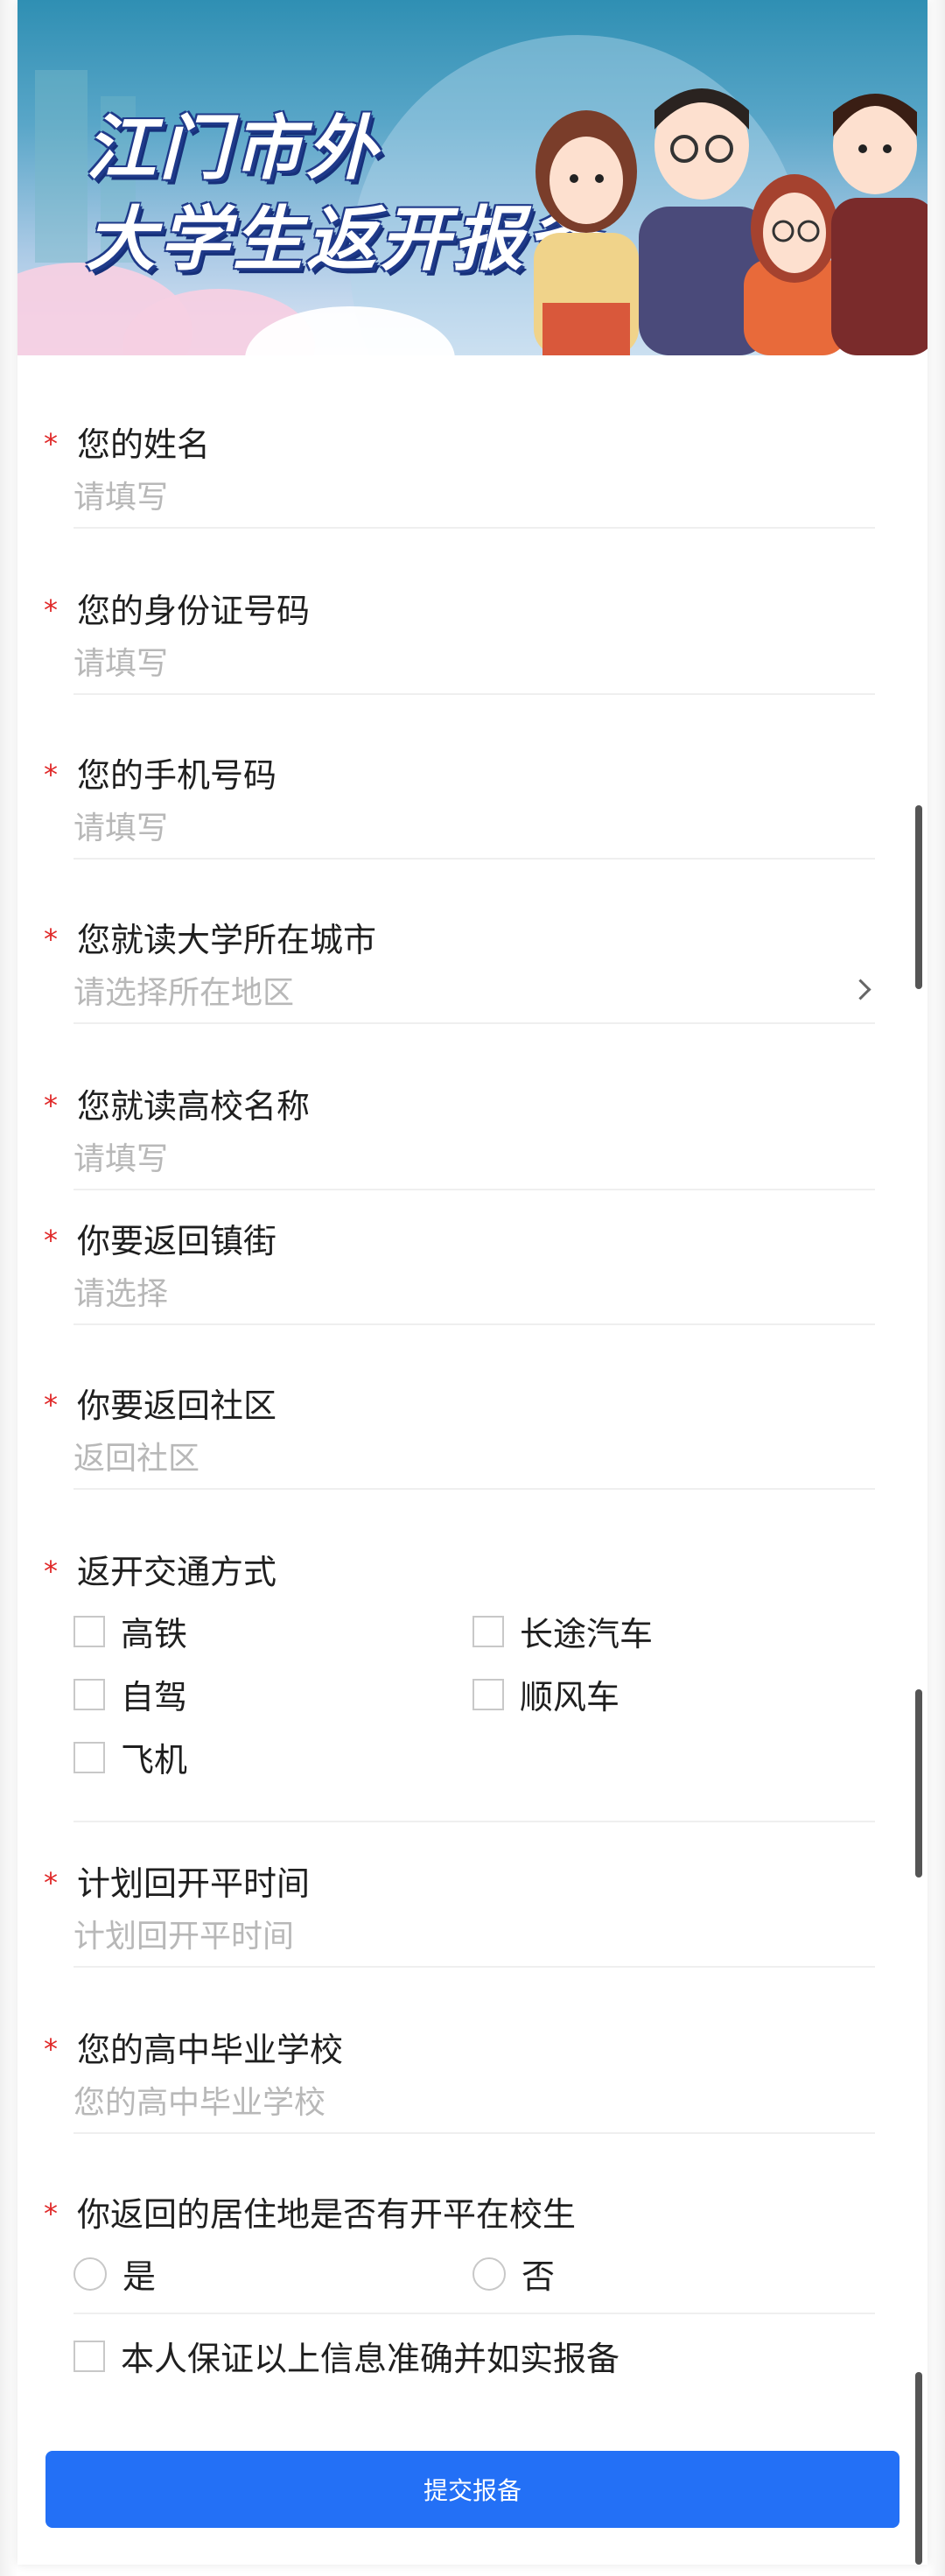  I want to click on option-label: 自驾, so click(154, 1697).